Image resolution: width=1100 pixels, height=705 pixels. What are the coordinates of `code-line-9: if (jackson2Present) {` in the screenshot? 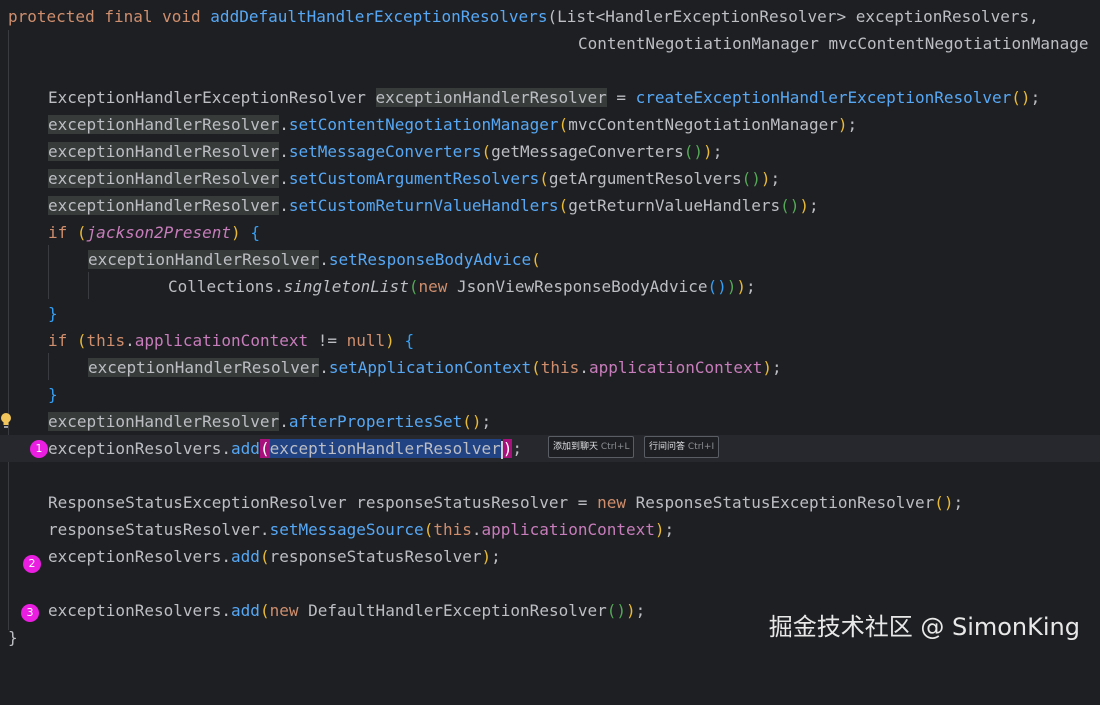 It's located at (550, 232).